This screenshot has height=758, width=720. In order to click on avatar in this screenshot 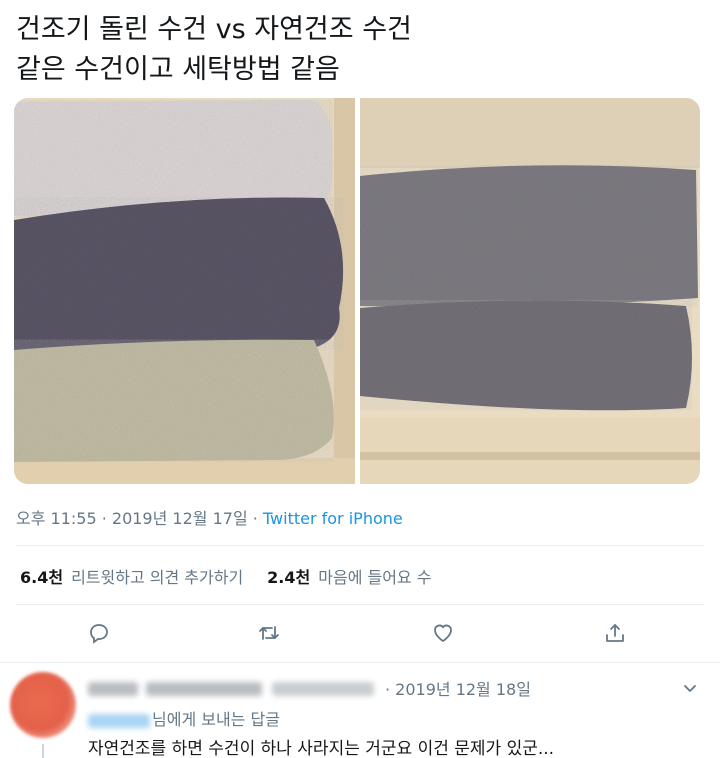, I will do `click(43, 705)`.